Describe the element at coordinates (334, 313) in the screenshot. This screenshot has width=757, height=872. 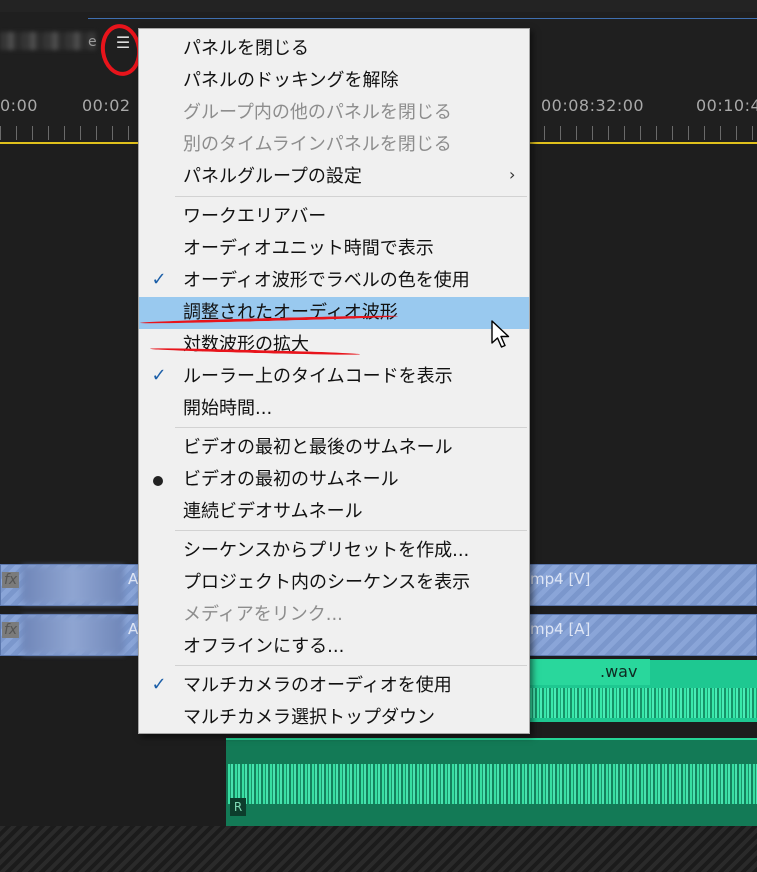
I see `menu-item-rectified-waveform: 調整されたオーディオ波形` at that location.